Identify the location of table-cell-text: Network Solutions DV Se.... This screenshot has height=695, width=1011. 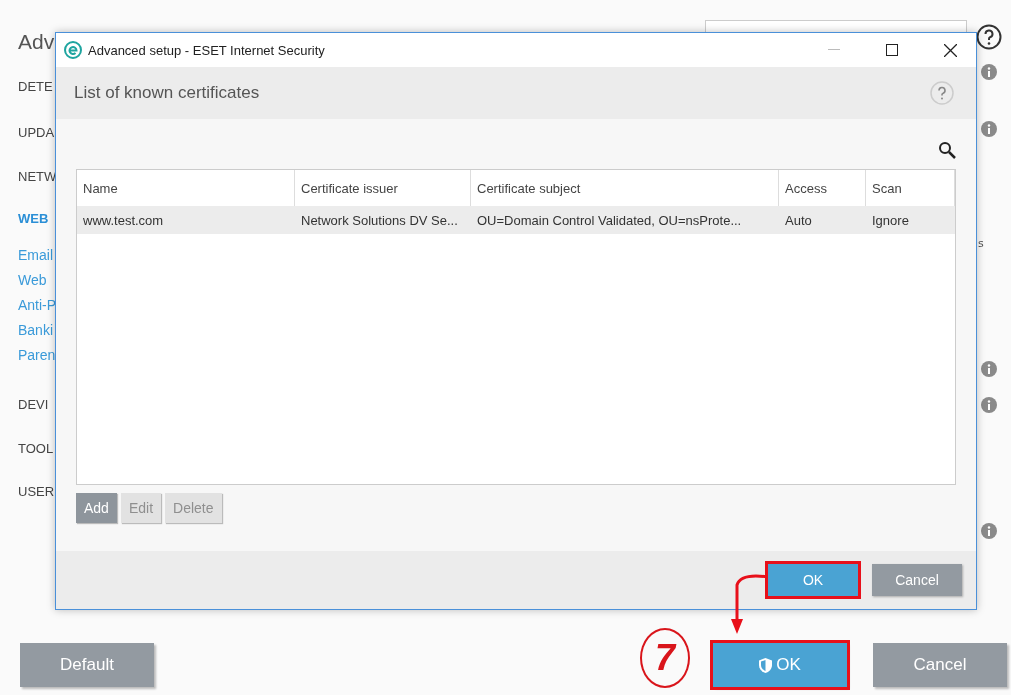
(379, 220).